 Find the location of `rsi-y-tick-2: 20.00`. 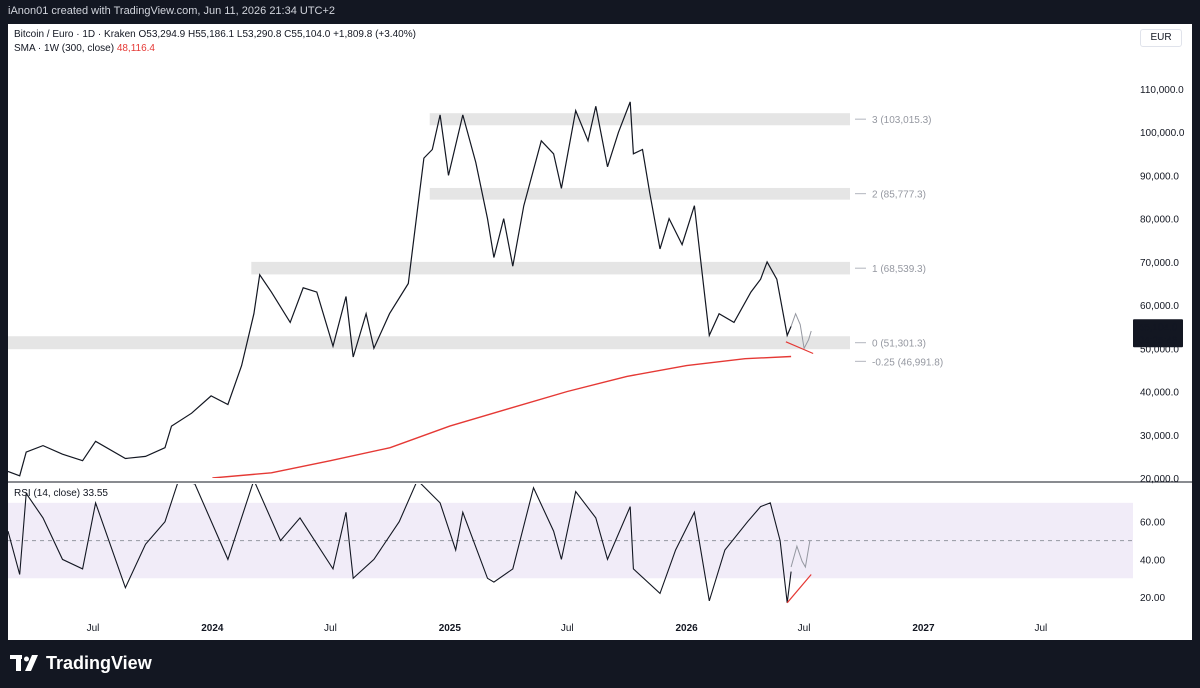

rsi-y-tick-2: 20.00 is located at coordinates (1152, 598).